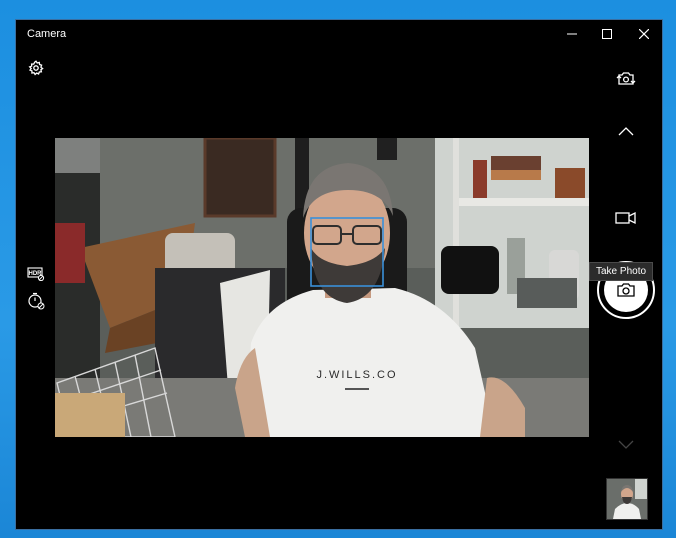 The image size is (676, 538). I want to click on timer-icon, so click(36, 301).